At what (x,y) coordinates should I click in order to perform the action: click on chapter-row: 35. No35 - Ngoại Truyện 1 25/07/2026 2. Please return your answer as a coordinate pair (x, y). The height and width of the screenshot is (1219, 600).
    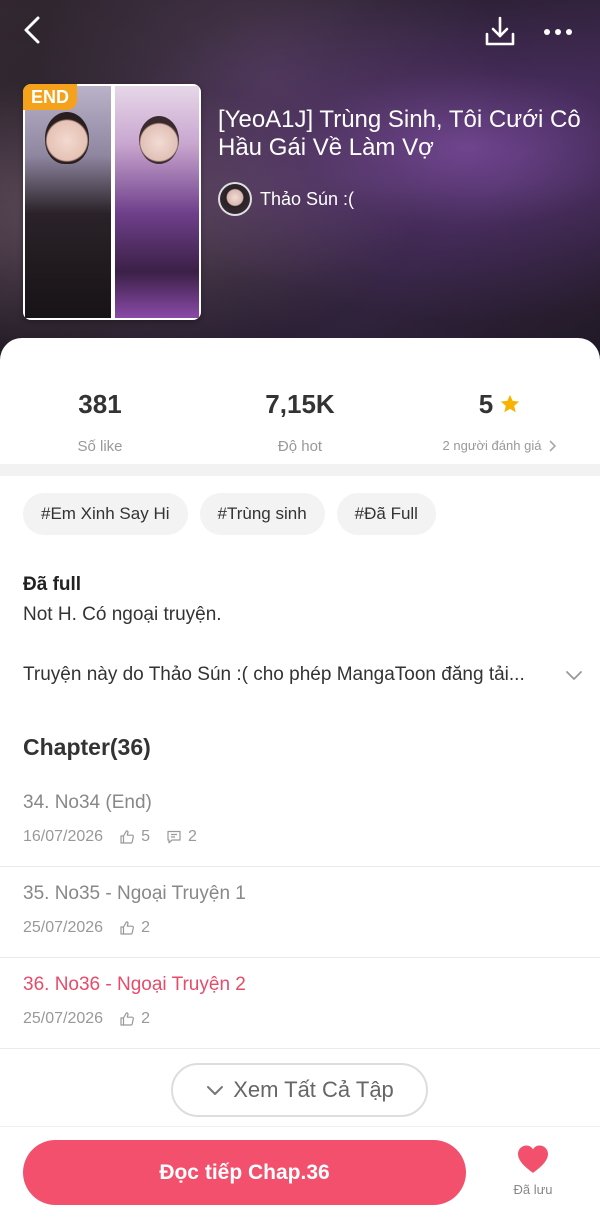
    Looking at the image, I should click on (300, 912).